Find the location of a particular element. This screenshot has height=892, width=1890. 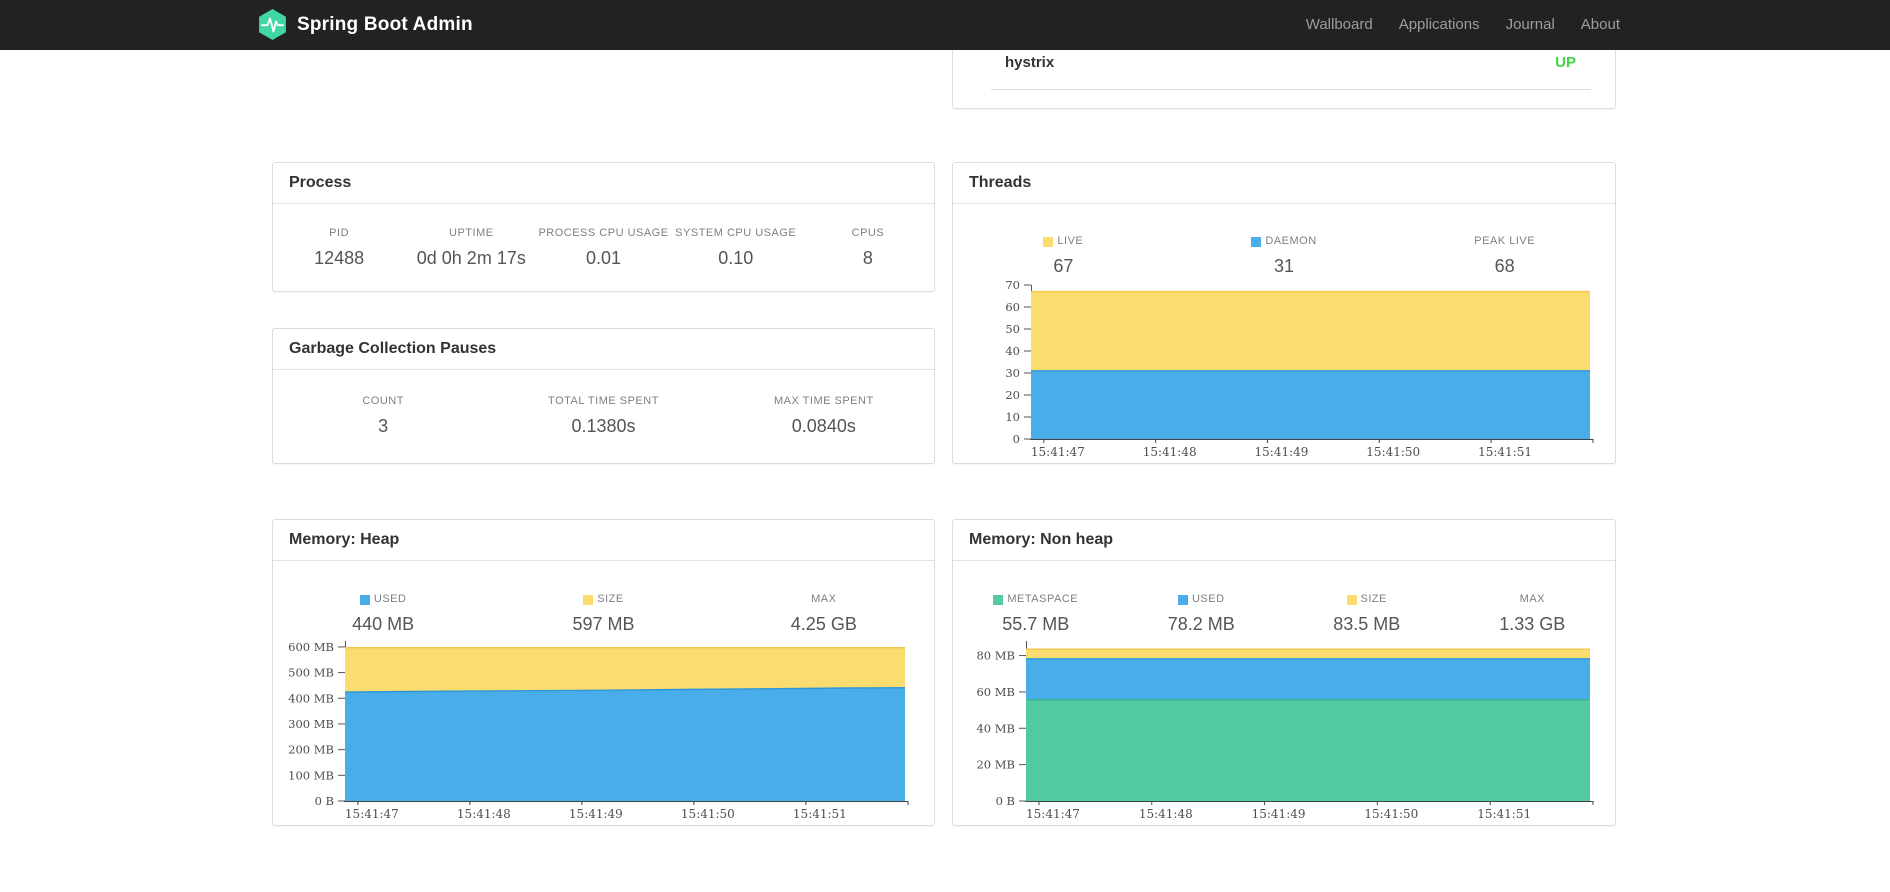

stat-value-used: 78.2 MB is located at coordinates (1201, 624).